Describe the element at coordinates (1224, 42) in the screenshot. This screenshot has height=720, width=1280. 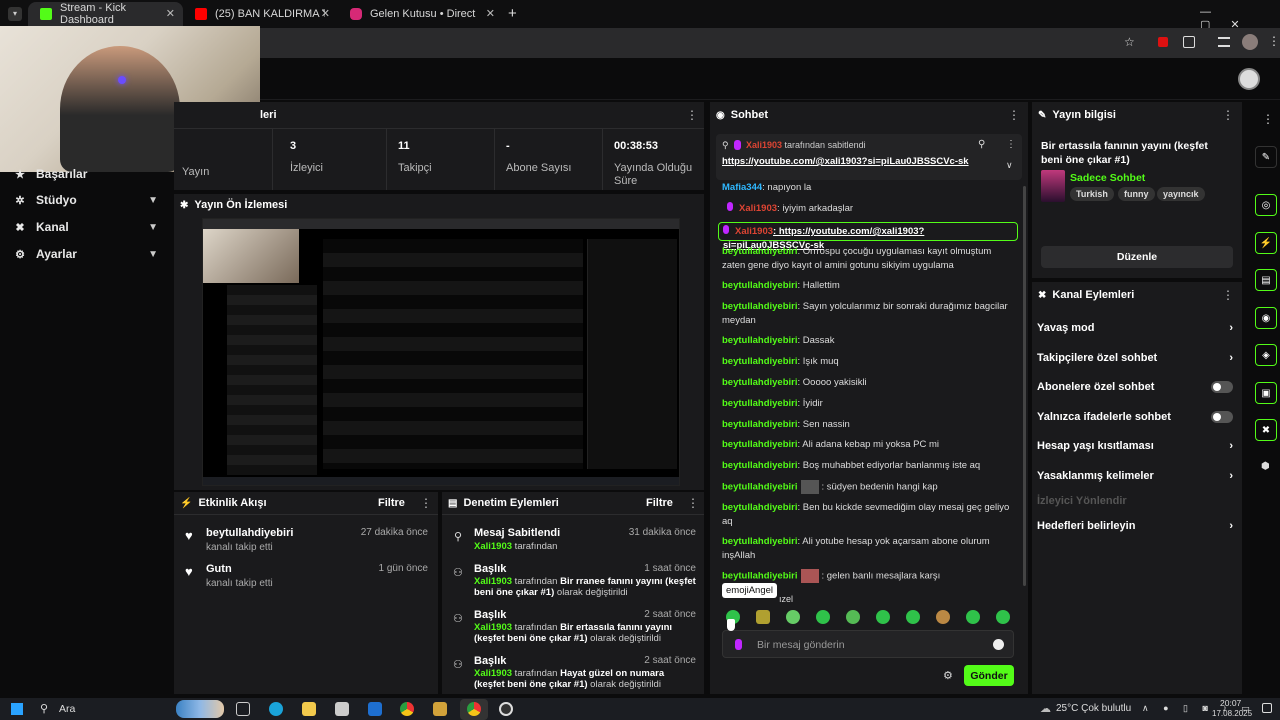
I see `tab-list-icon` at that location.